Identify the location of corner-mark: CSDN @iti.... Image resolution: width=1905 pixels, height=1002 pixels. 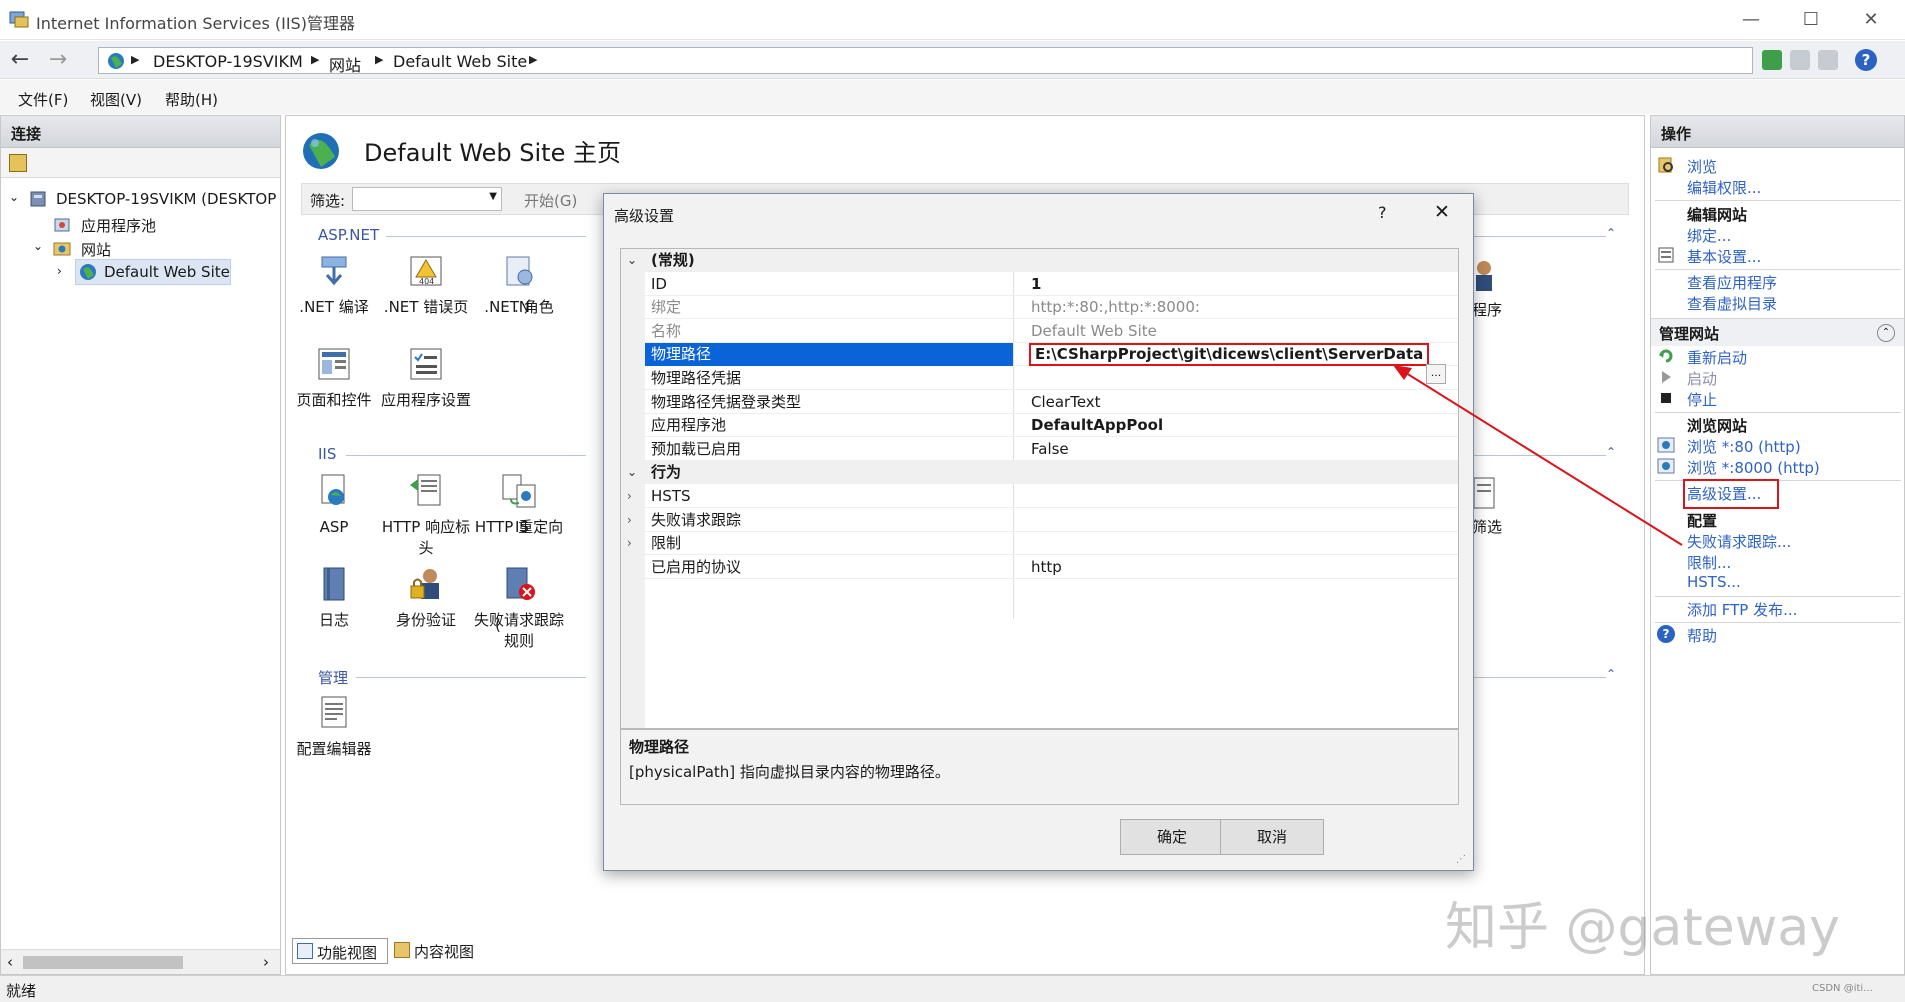
(1842, 988).